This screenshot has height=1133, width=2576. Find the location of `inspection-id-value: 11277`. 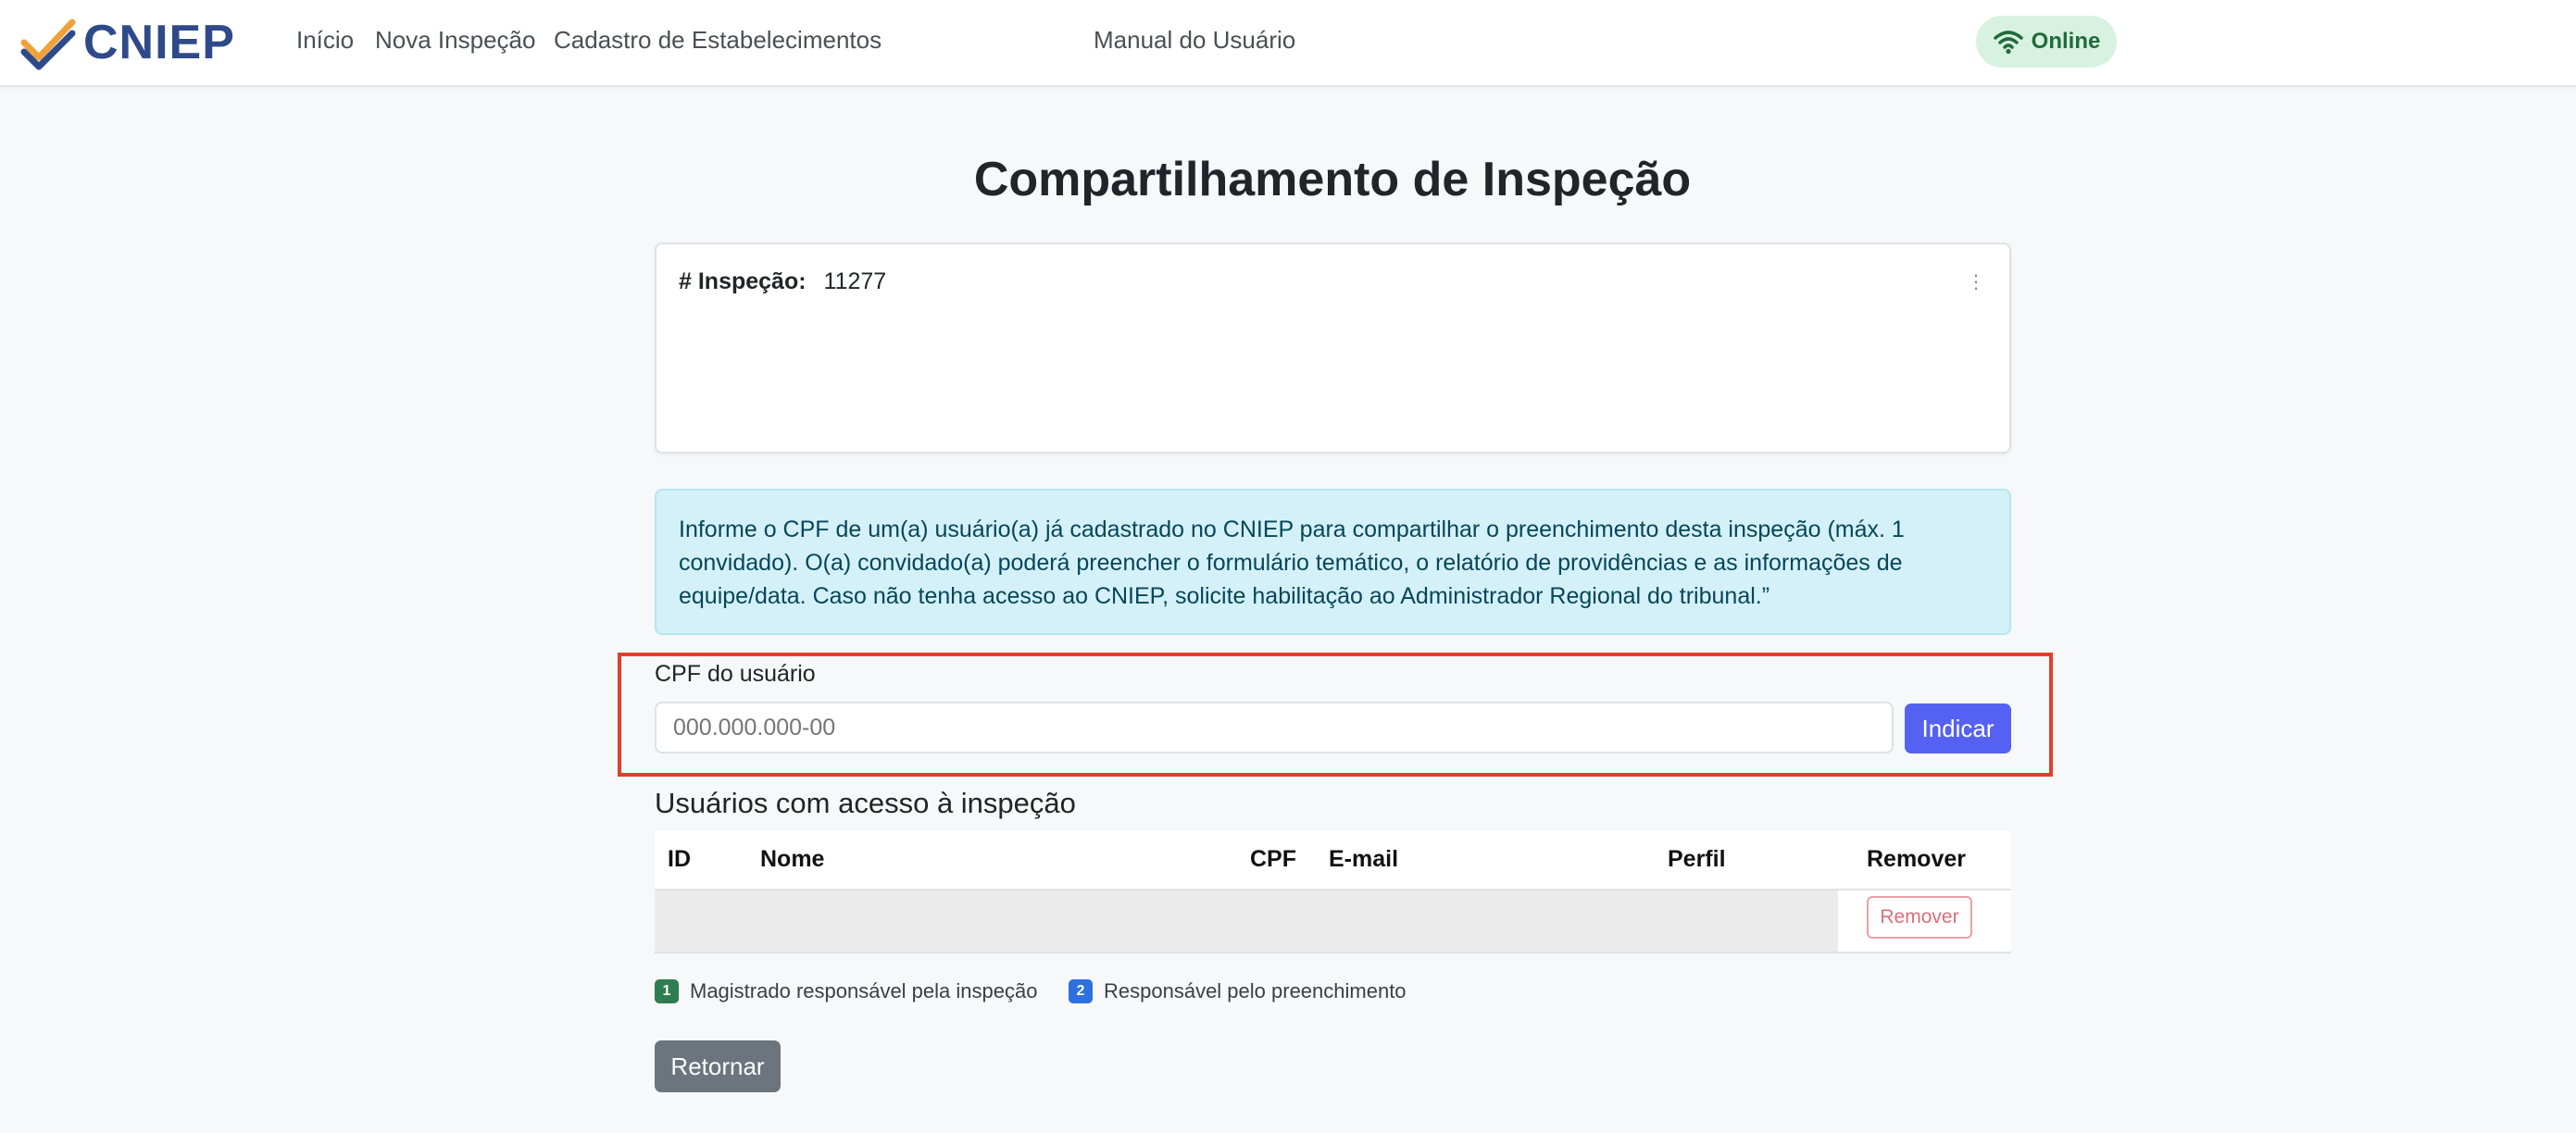

inspection-id-value: 11277 is located at coordinates (855, 281).